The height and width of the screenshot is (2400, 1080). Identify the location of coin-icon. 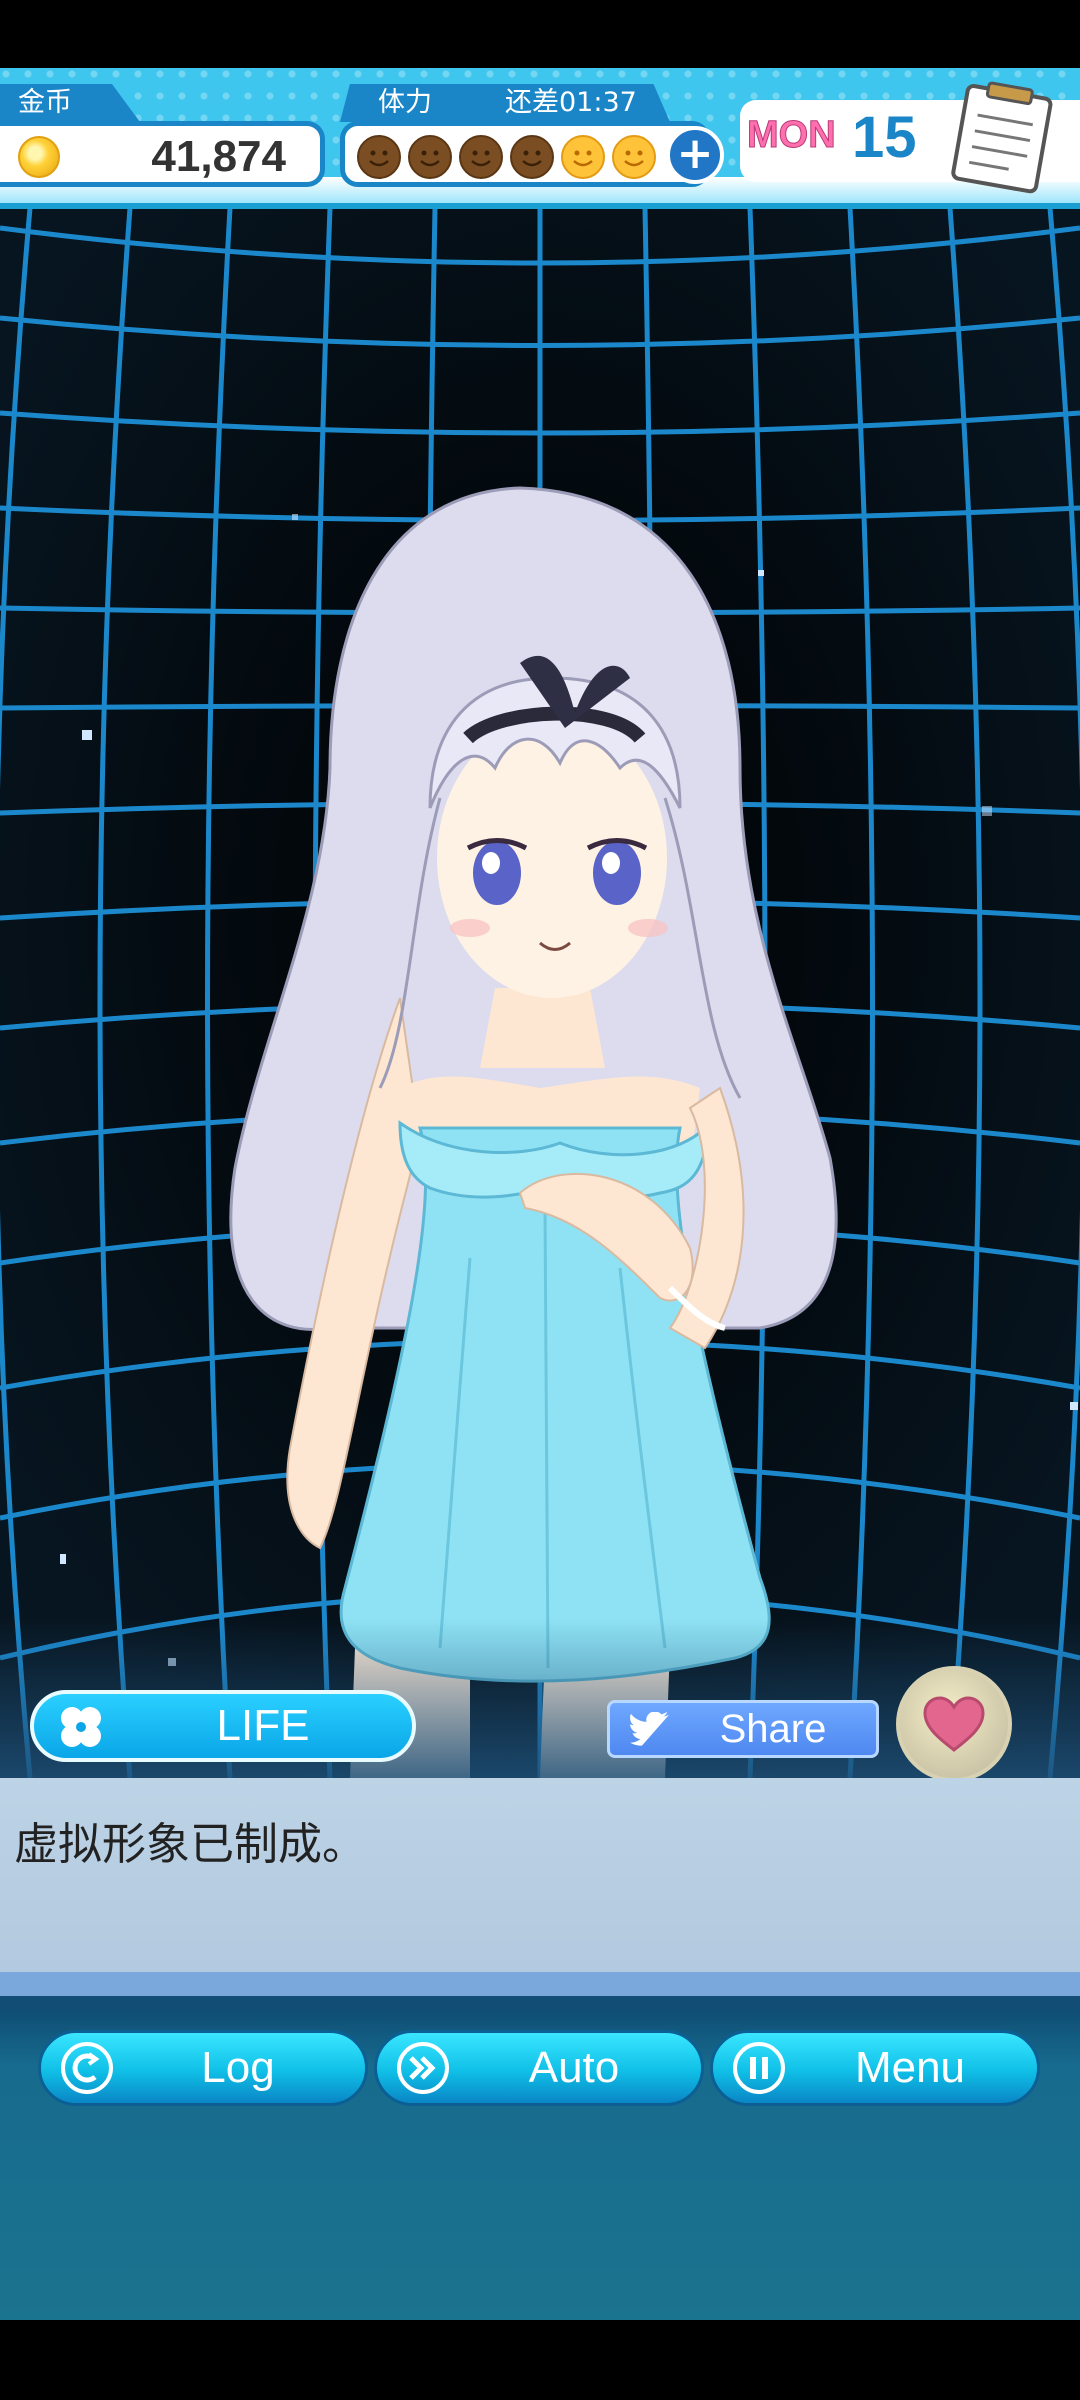
(39, 157).